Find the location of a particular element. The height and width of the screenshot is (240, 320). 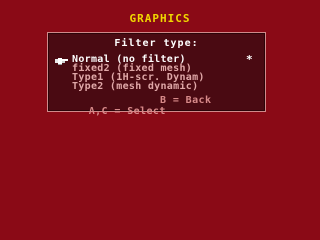

controls-hint: A,C = Select B = Back is located at coordinates (137, 117).